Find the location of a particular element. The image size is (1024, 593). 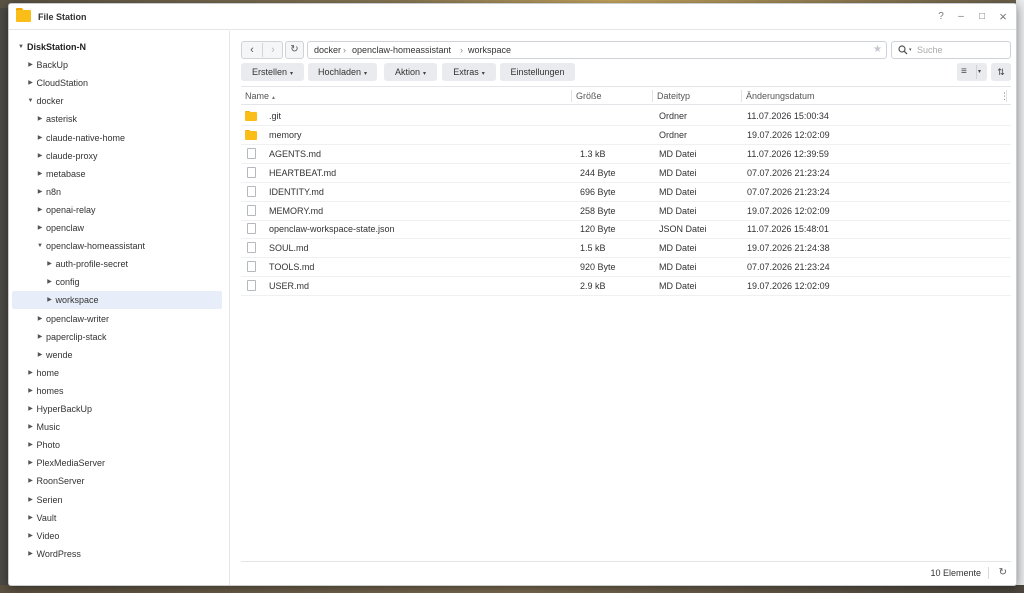

upload-button: Hochladen ▾ is located at coordinates (342, 72).